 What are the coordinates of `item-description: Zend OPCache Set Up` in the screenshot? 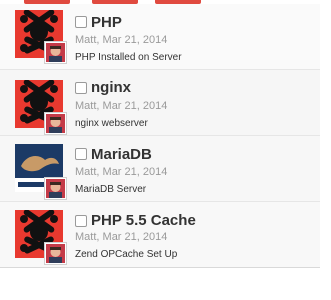 It's located at (126, 254).